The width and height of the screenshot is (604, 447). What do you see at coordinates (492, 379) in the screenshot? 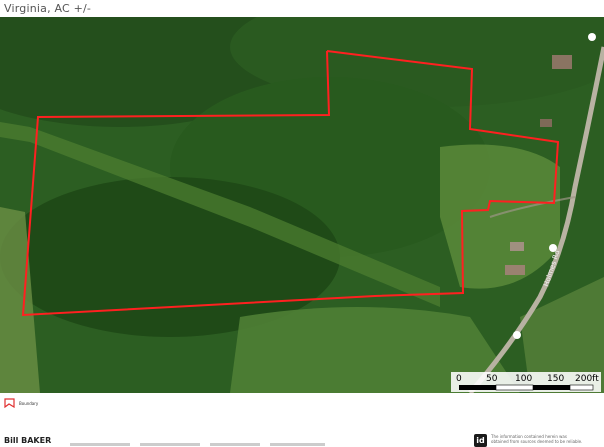
I see `scale-tick: 50` at bounding box center [492, 379].